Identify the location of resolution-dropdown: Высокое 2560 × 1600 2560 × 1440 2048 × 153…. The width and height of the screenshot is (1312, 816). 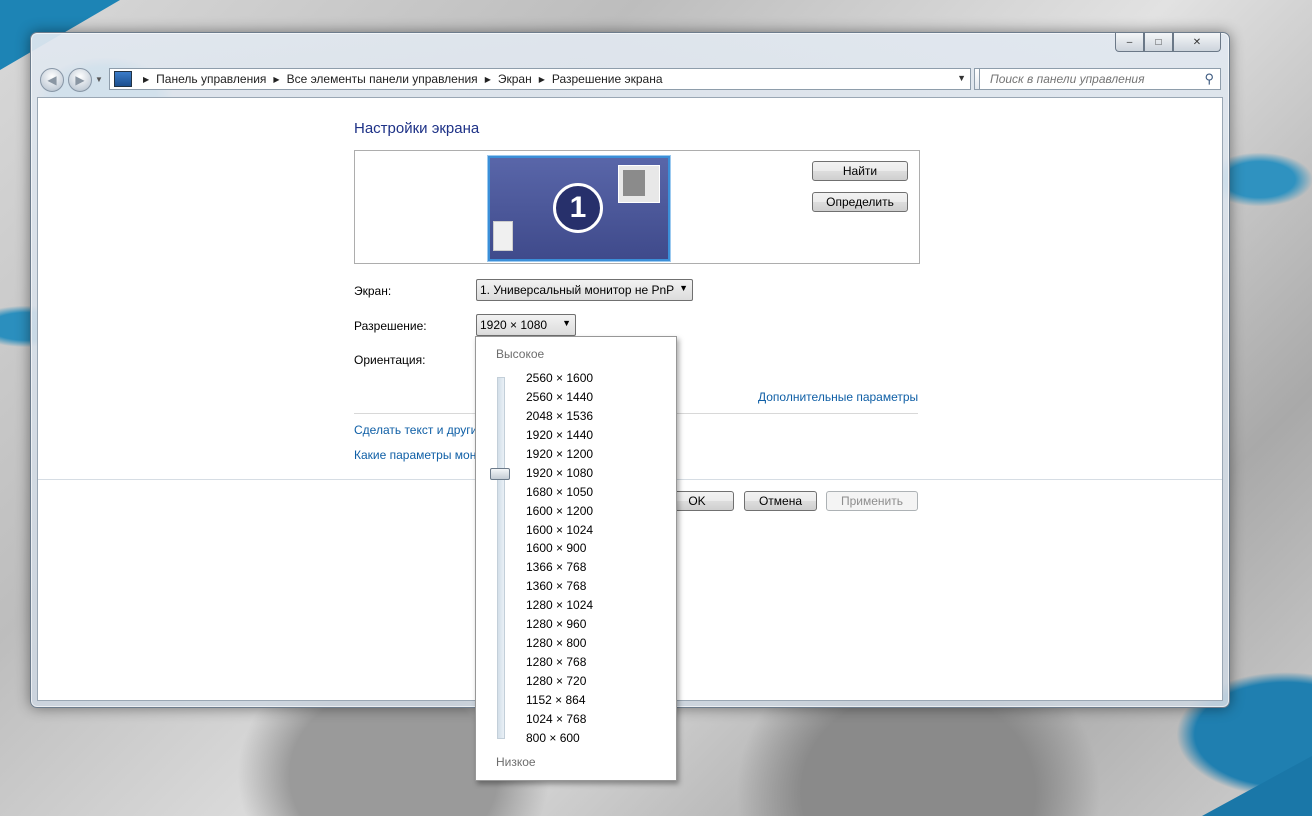
(576, 558).